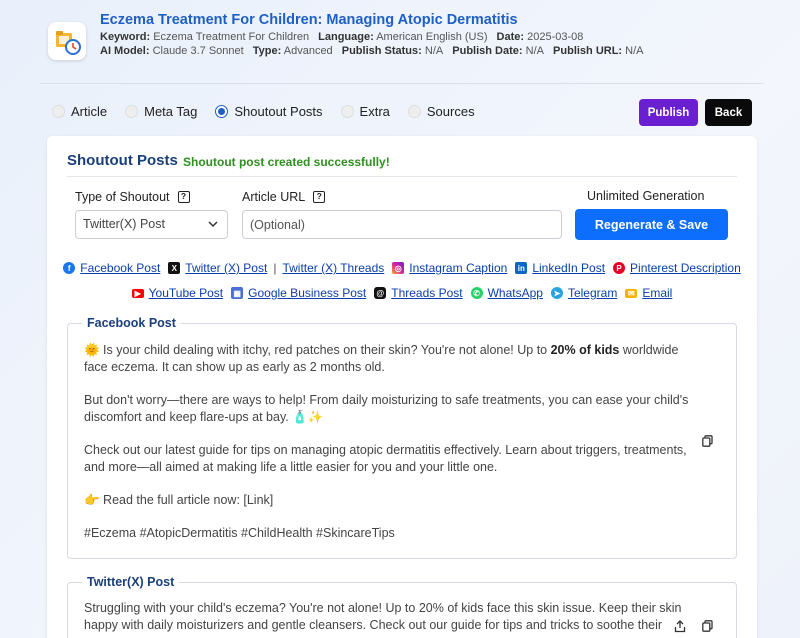  I want to click on keyword-value: Eczema Treatment For Children, so click(231, 37).